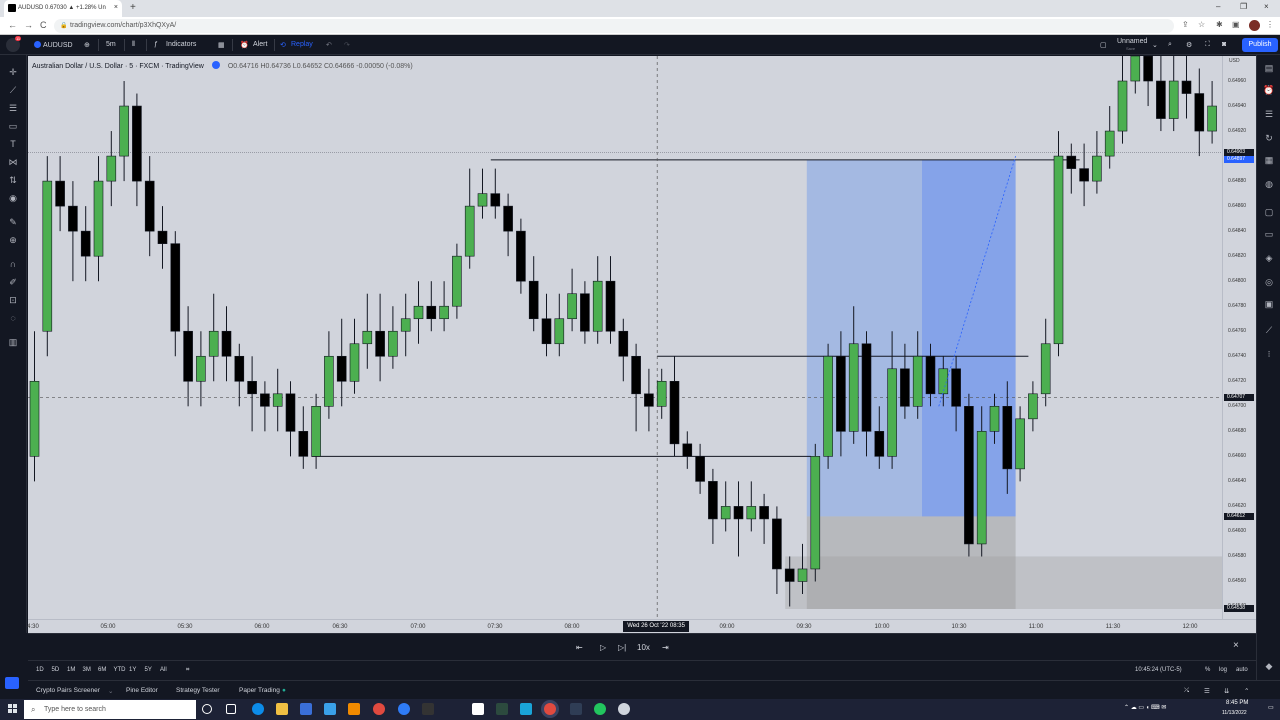 Image resolution: width=1280 pixels, height=720 pixels. I want to click on reload-icon: C, so click(43, 25).